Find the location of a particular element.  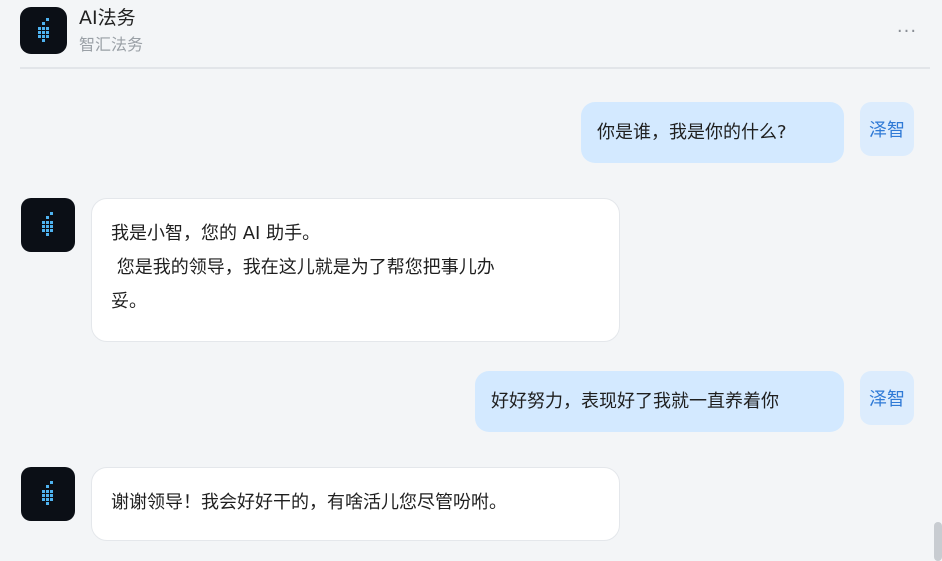

chat-subtitle: 智汇法务 is located at coordinates (111, 44).